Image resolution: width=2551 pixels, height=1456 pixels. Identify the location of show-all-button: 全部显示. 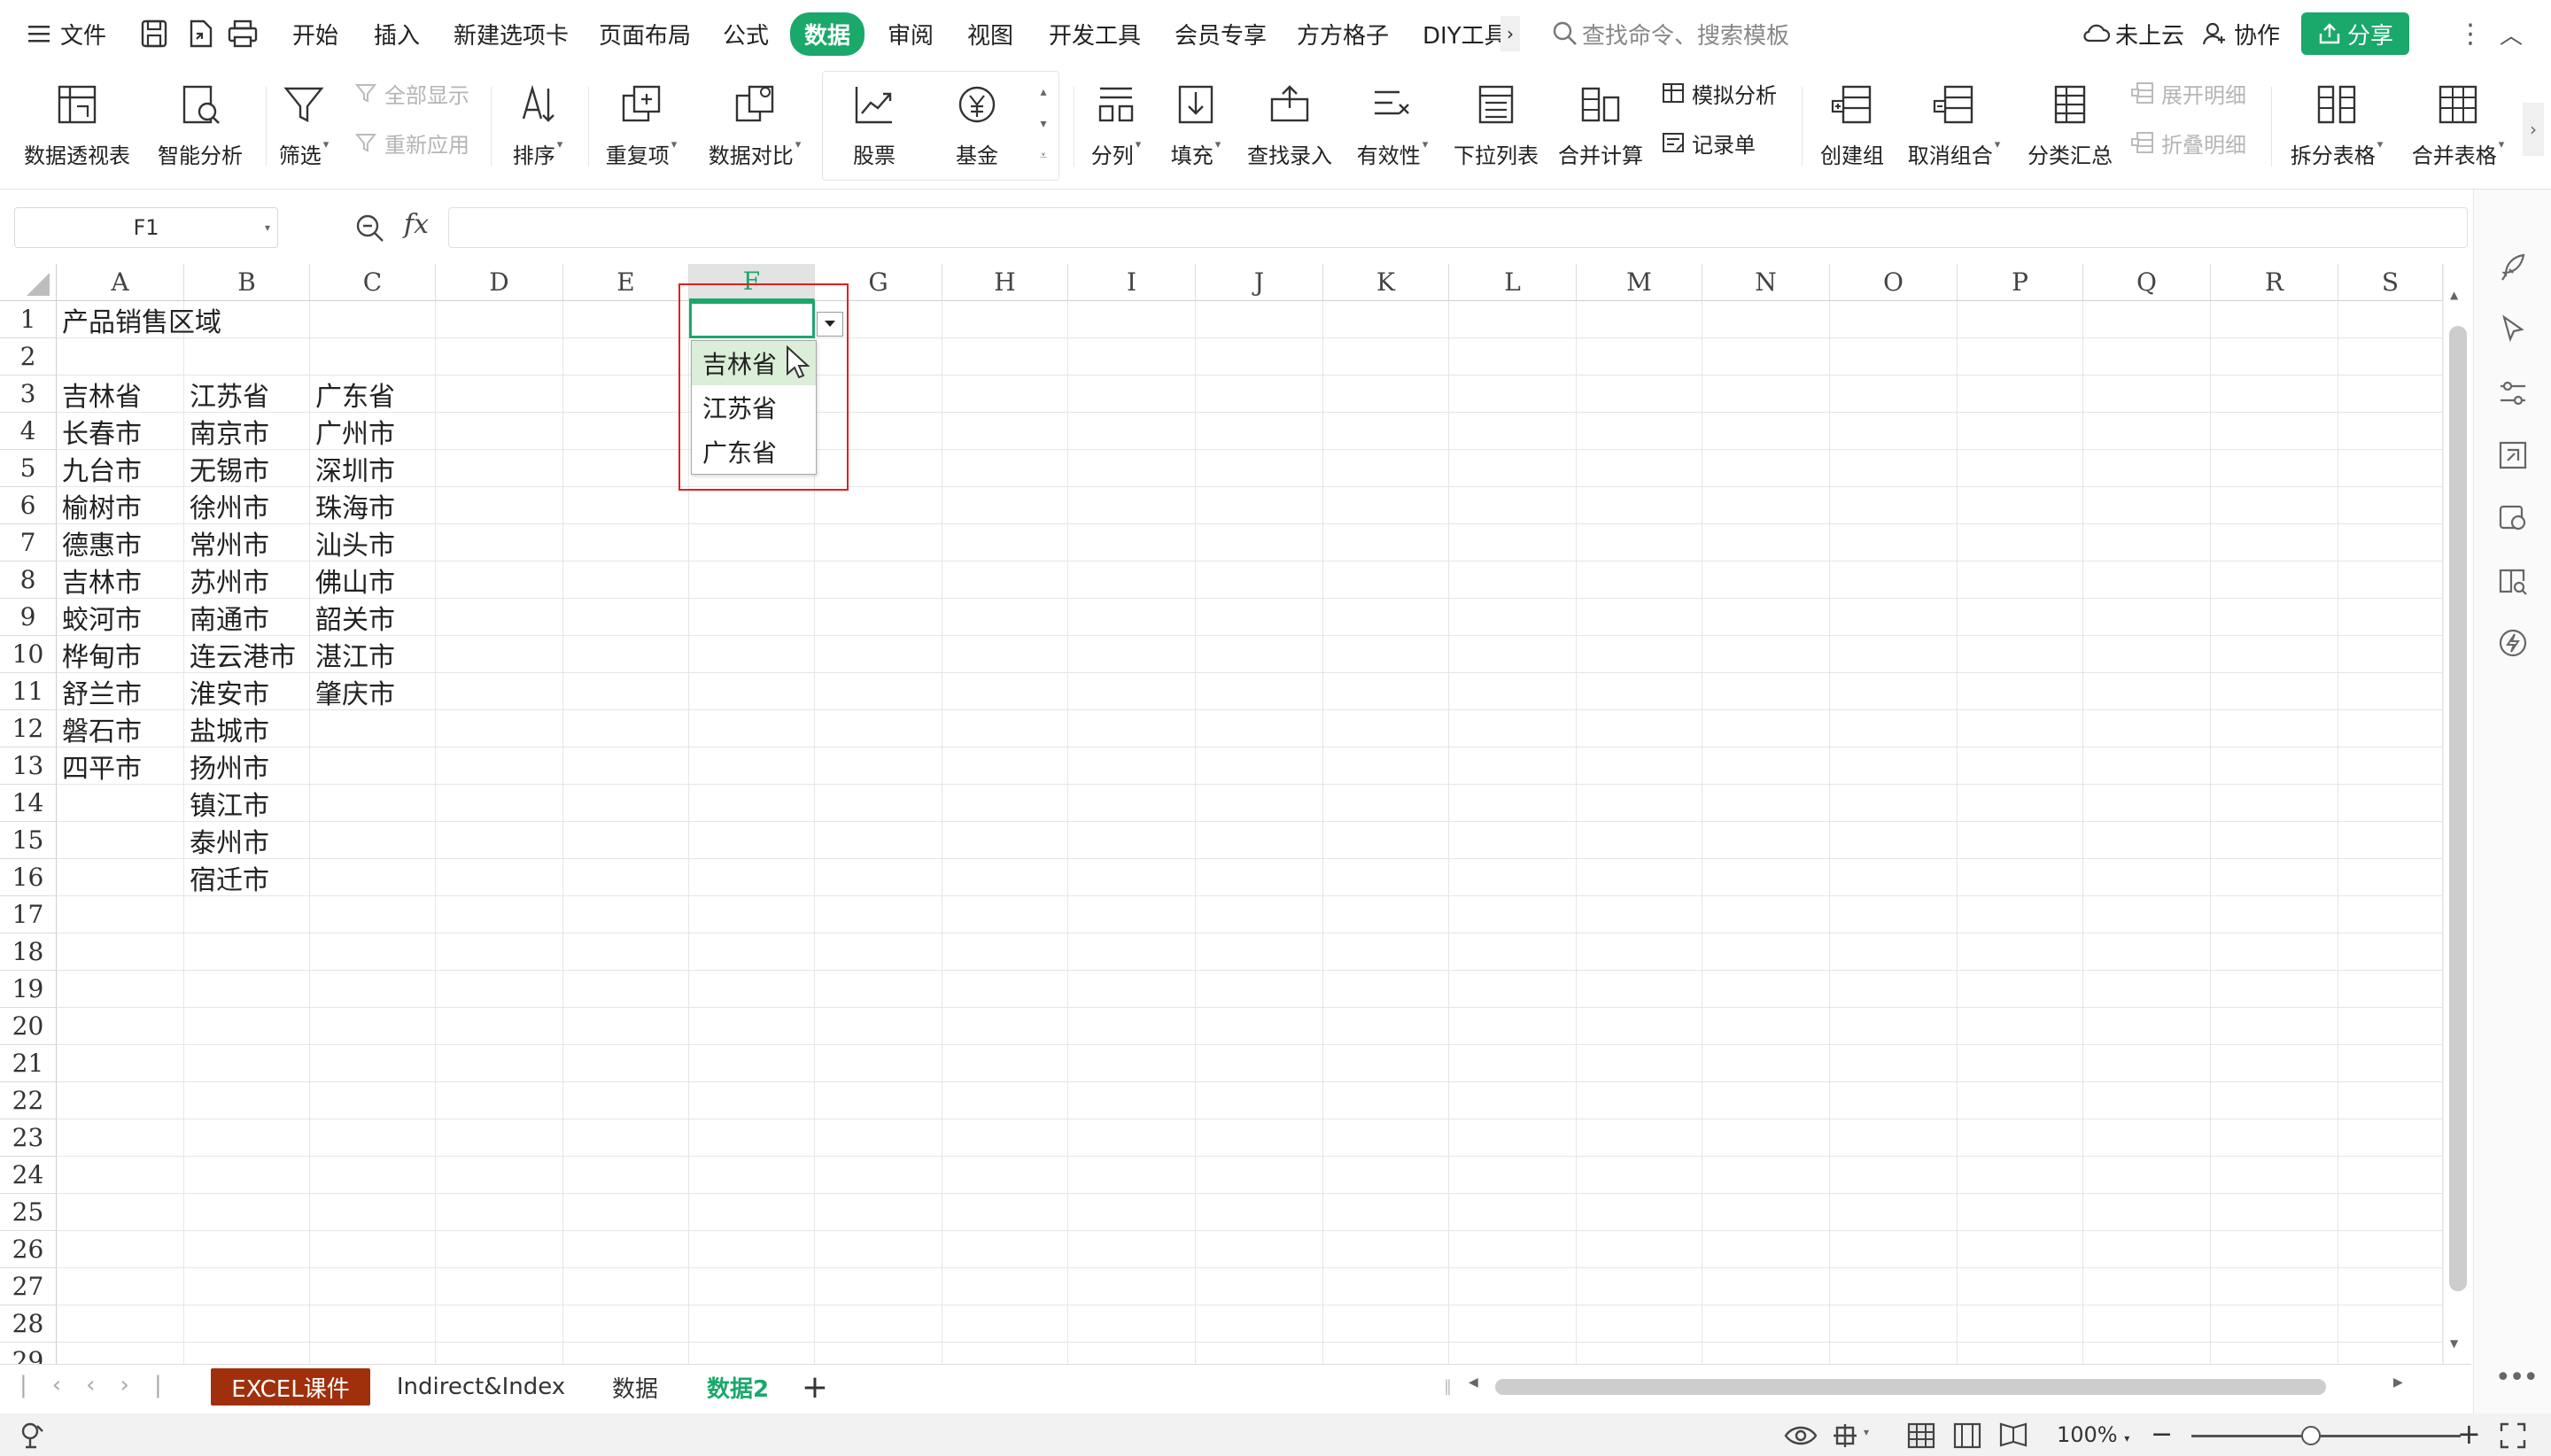
(411, 93).